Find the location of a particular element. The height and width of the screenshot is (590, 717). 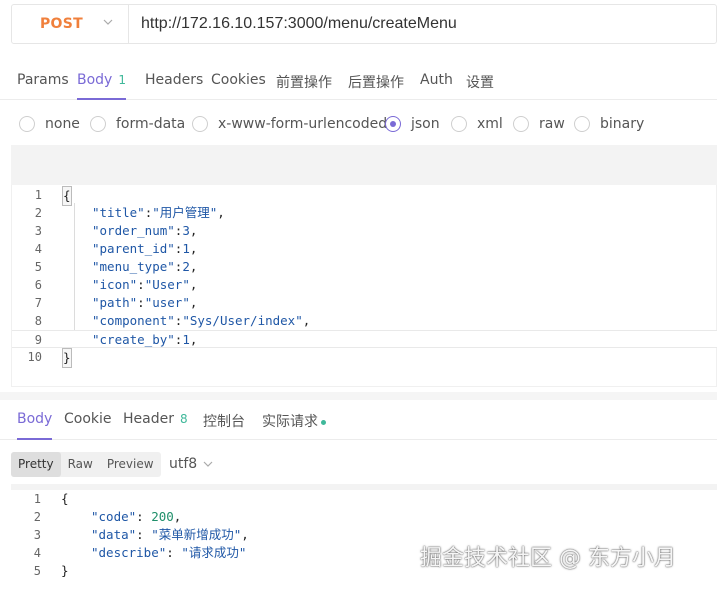

json-key: "title" is located at coordinates (118, 212).